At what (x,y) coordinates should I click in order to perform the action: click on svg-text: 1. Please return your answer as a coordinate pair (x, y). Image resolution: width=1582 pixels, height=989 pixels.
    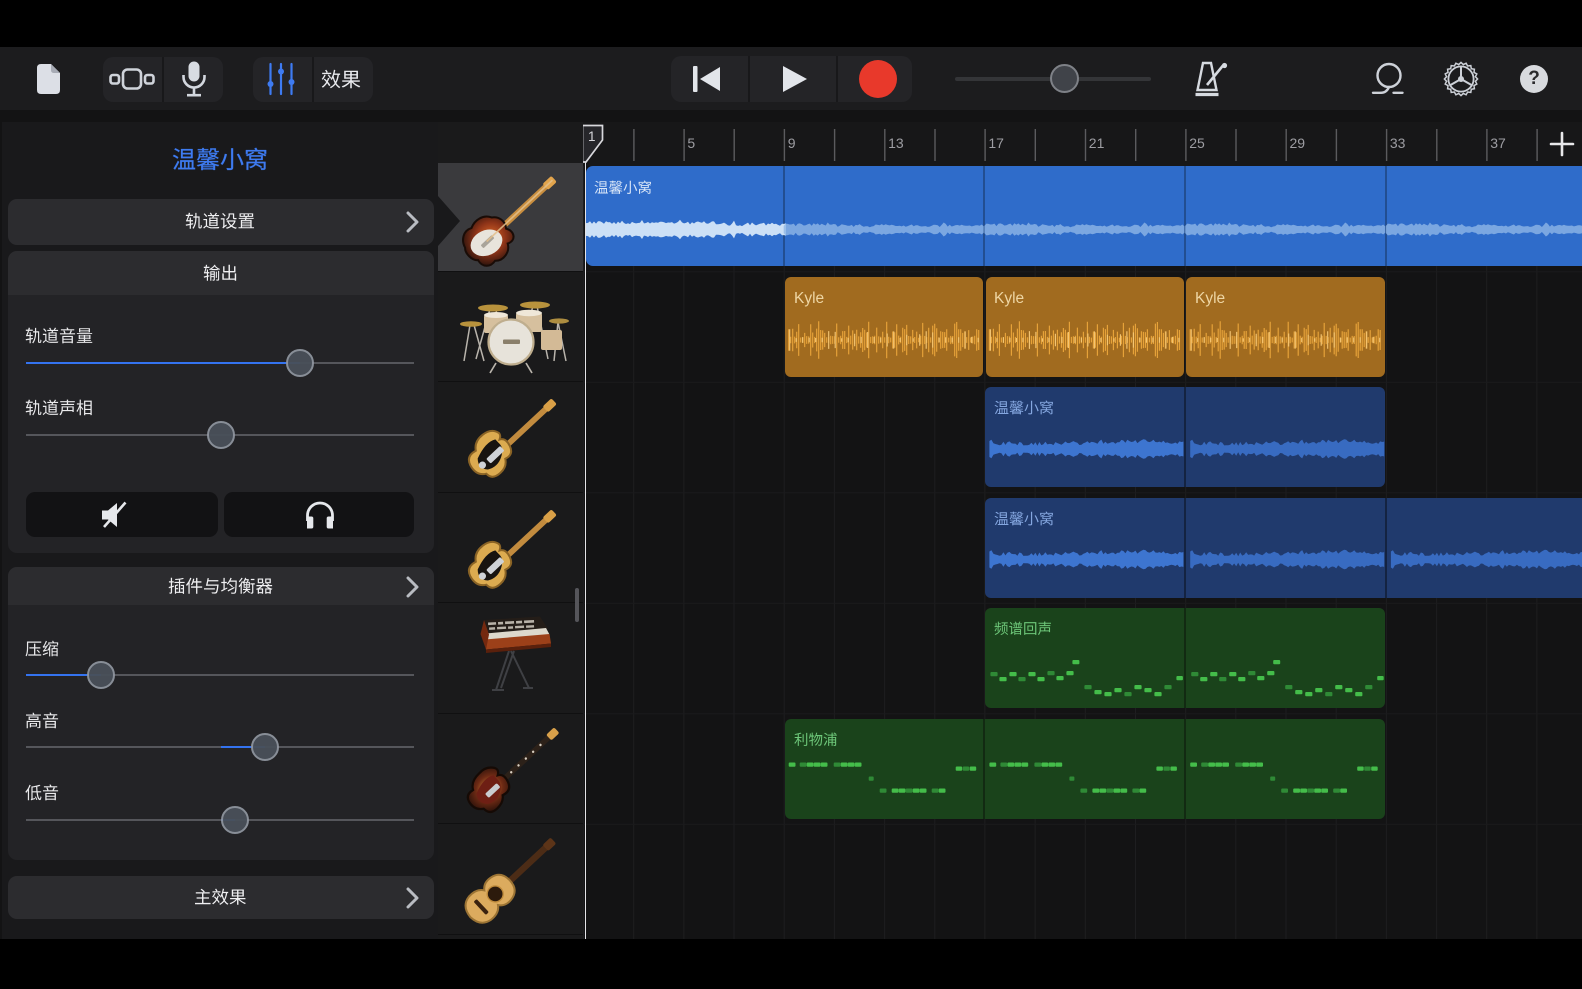
    Looking at the image, I should click on (592, 136).